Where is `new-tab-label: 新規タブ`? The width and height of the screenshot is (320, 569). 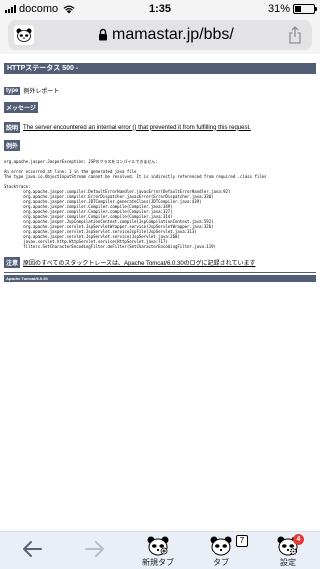 new-tab-label: 新規タブ is located at coordinates (158, 562).